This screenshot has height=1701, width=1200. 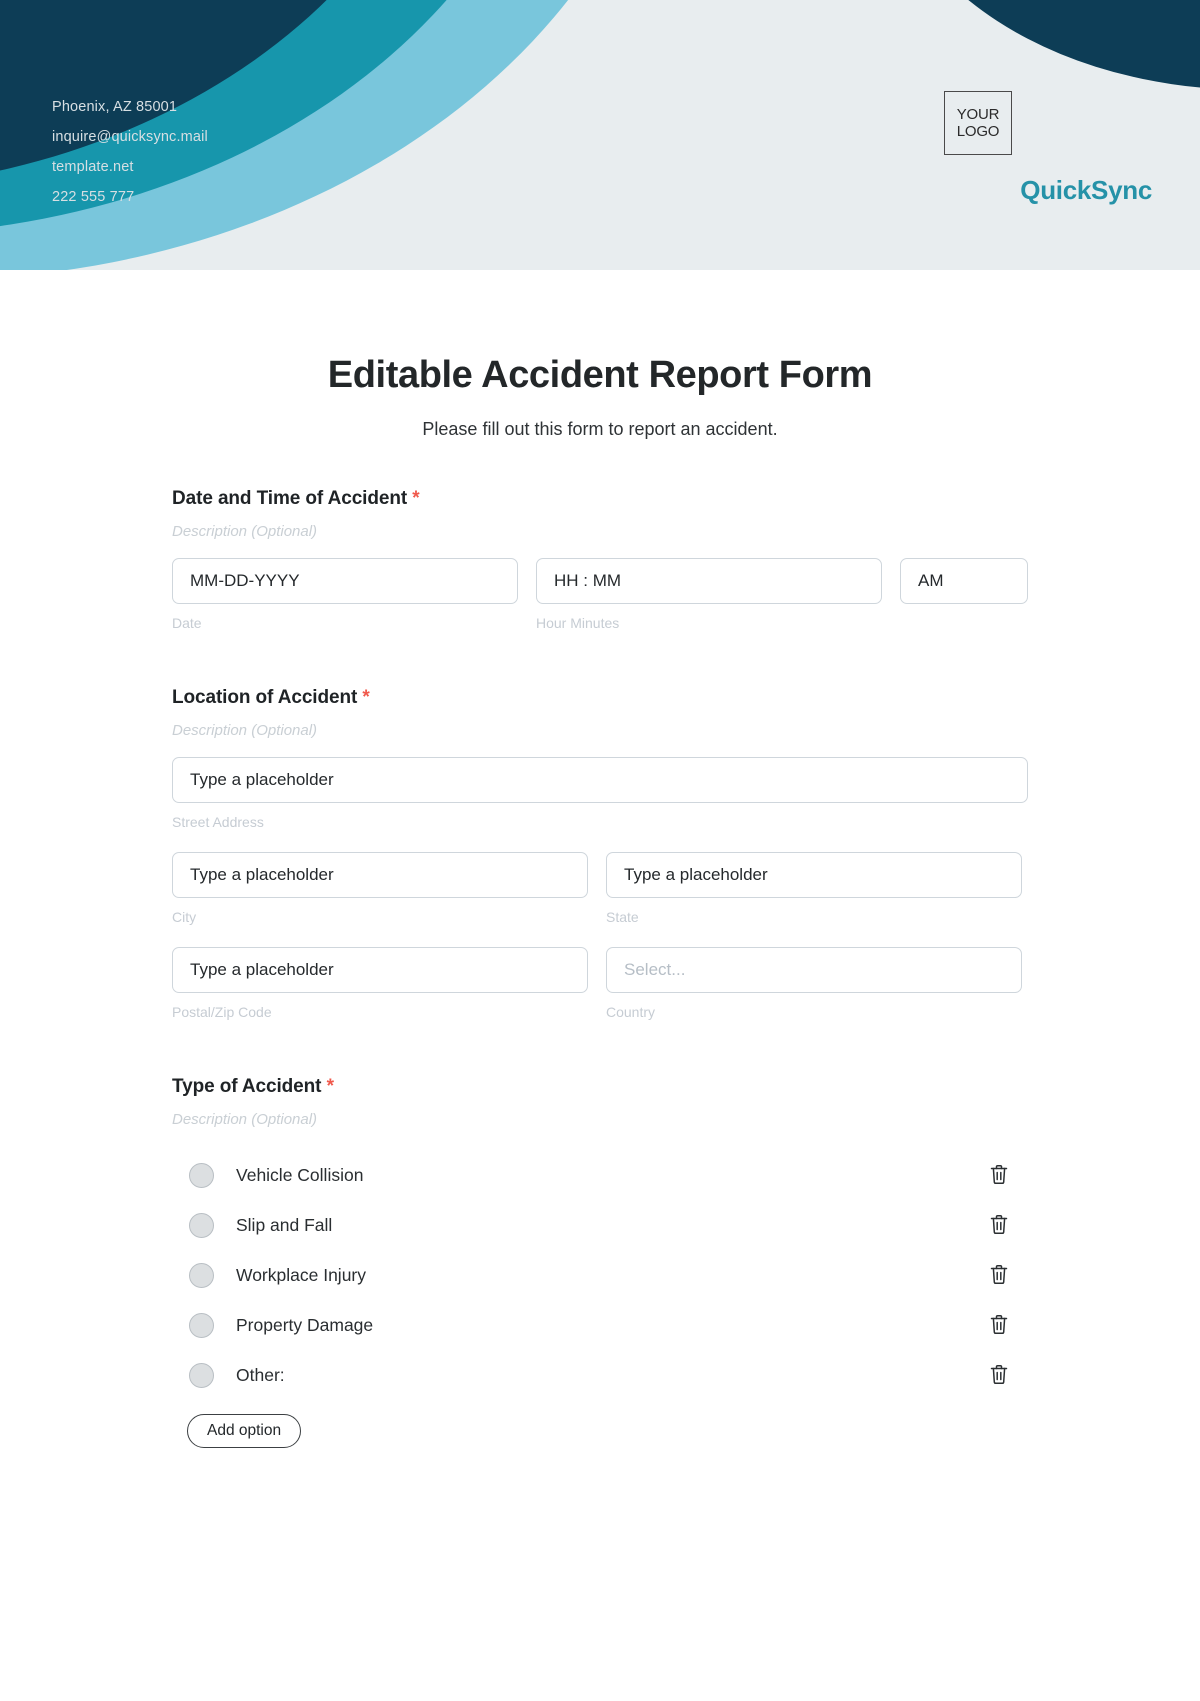 I want to click on country-field-group: Select... Country, so click(x=814, y=983).